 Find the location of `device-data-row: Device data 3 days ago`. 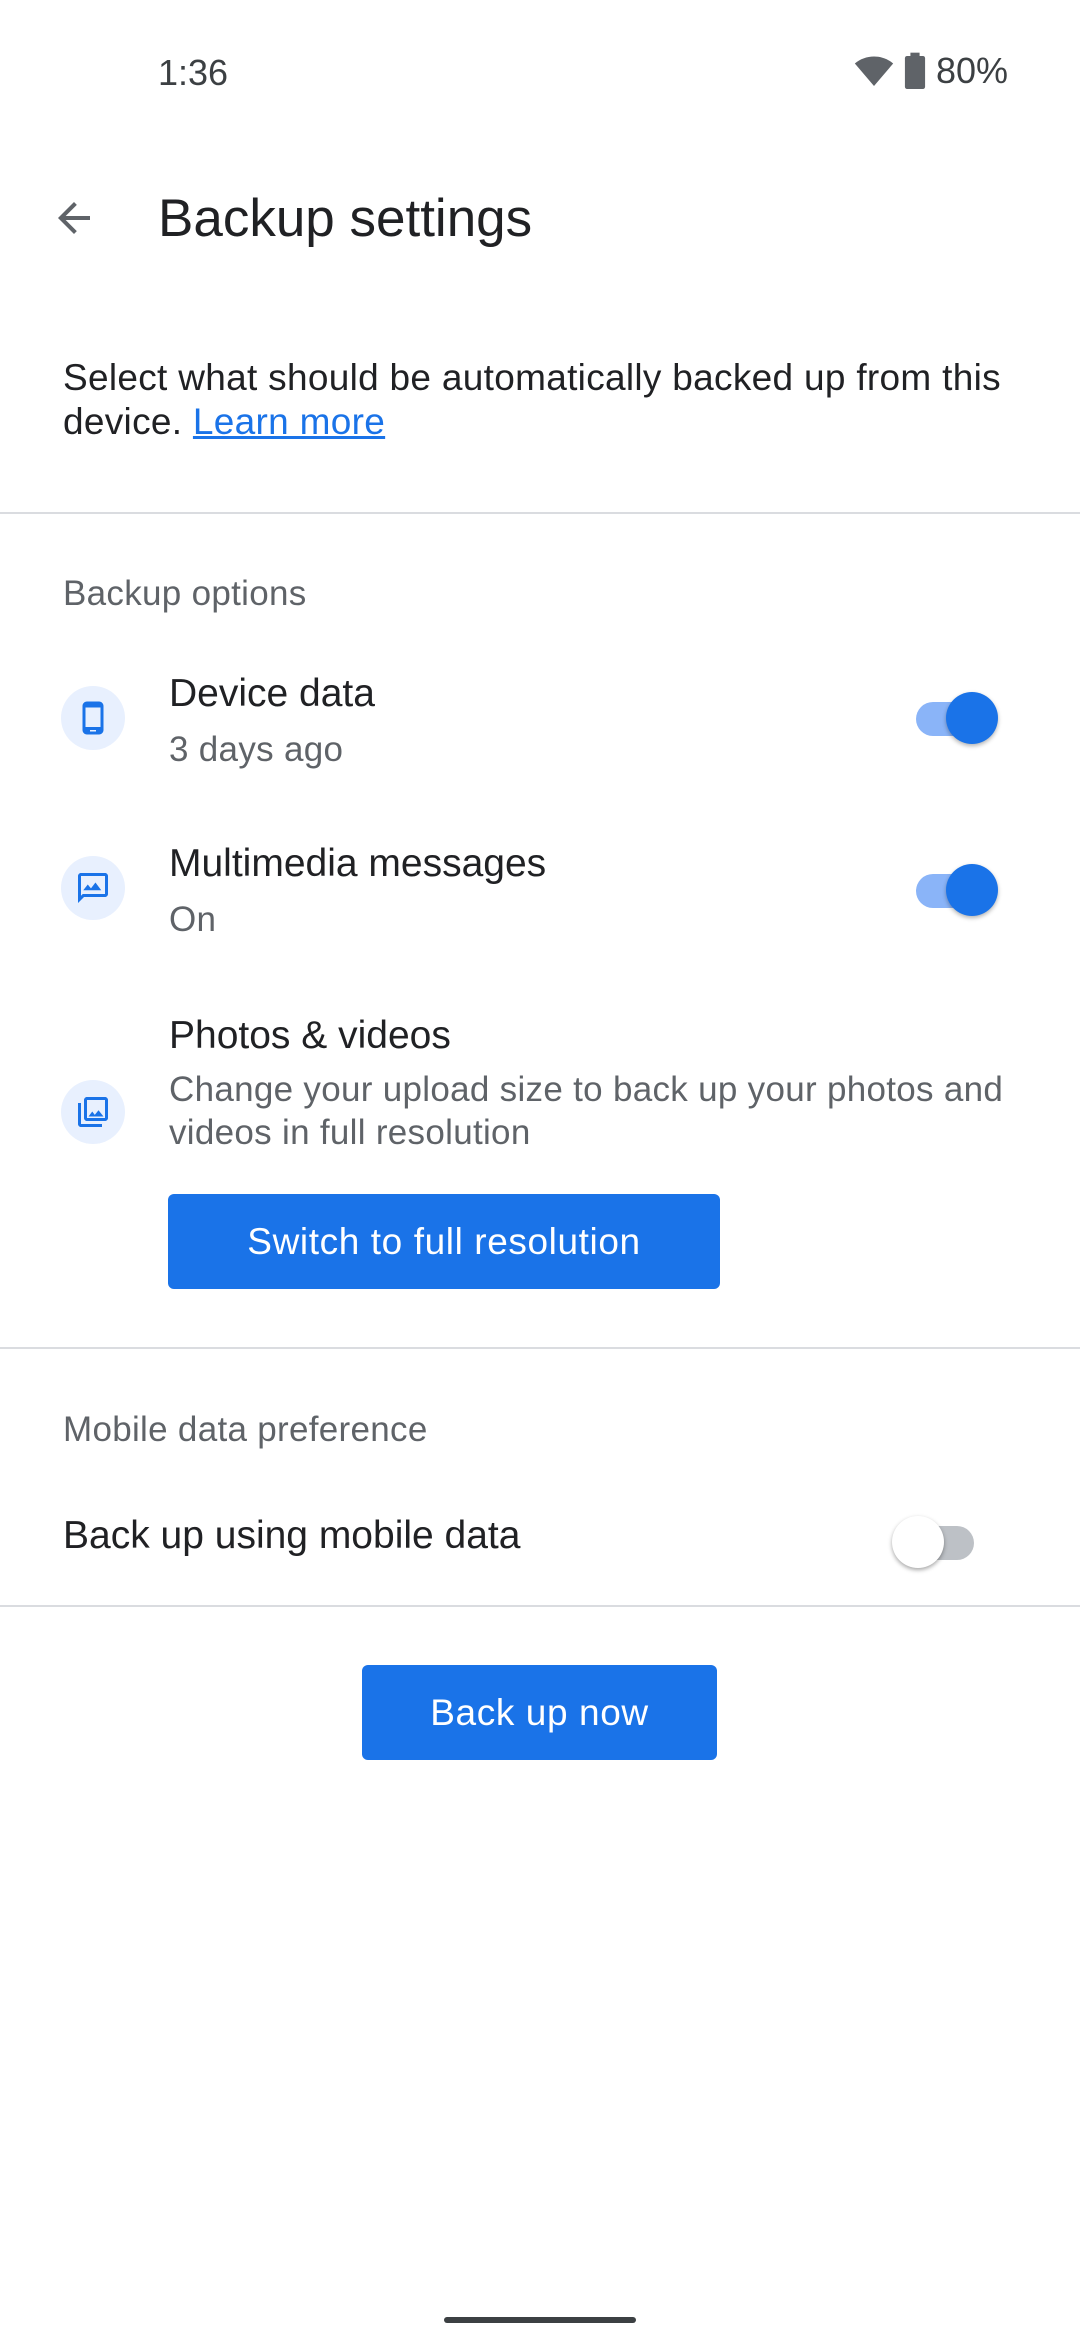

device-data-row: Device data 3 days ago is located at coordinates (540, 725).